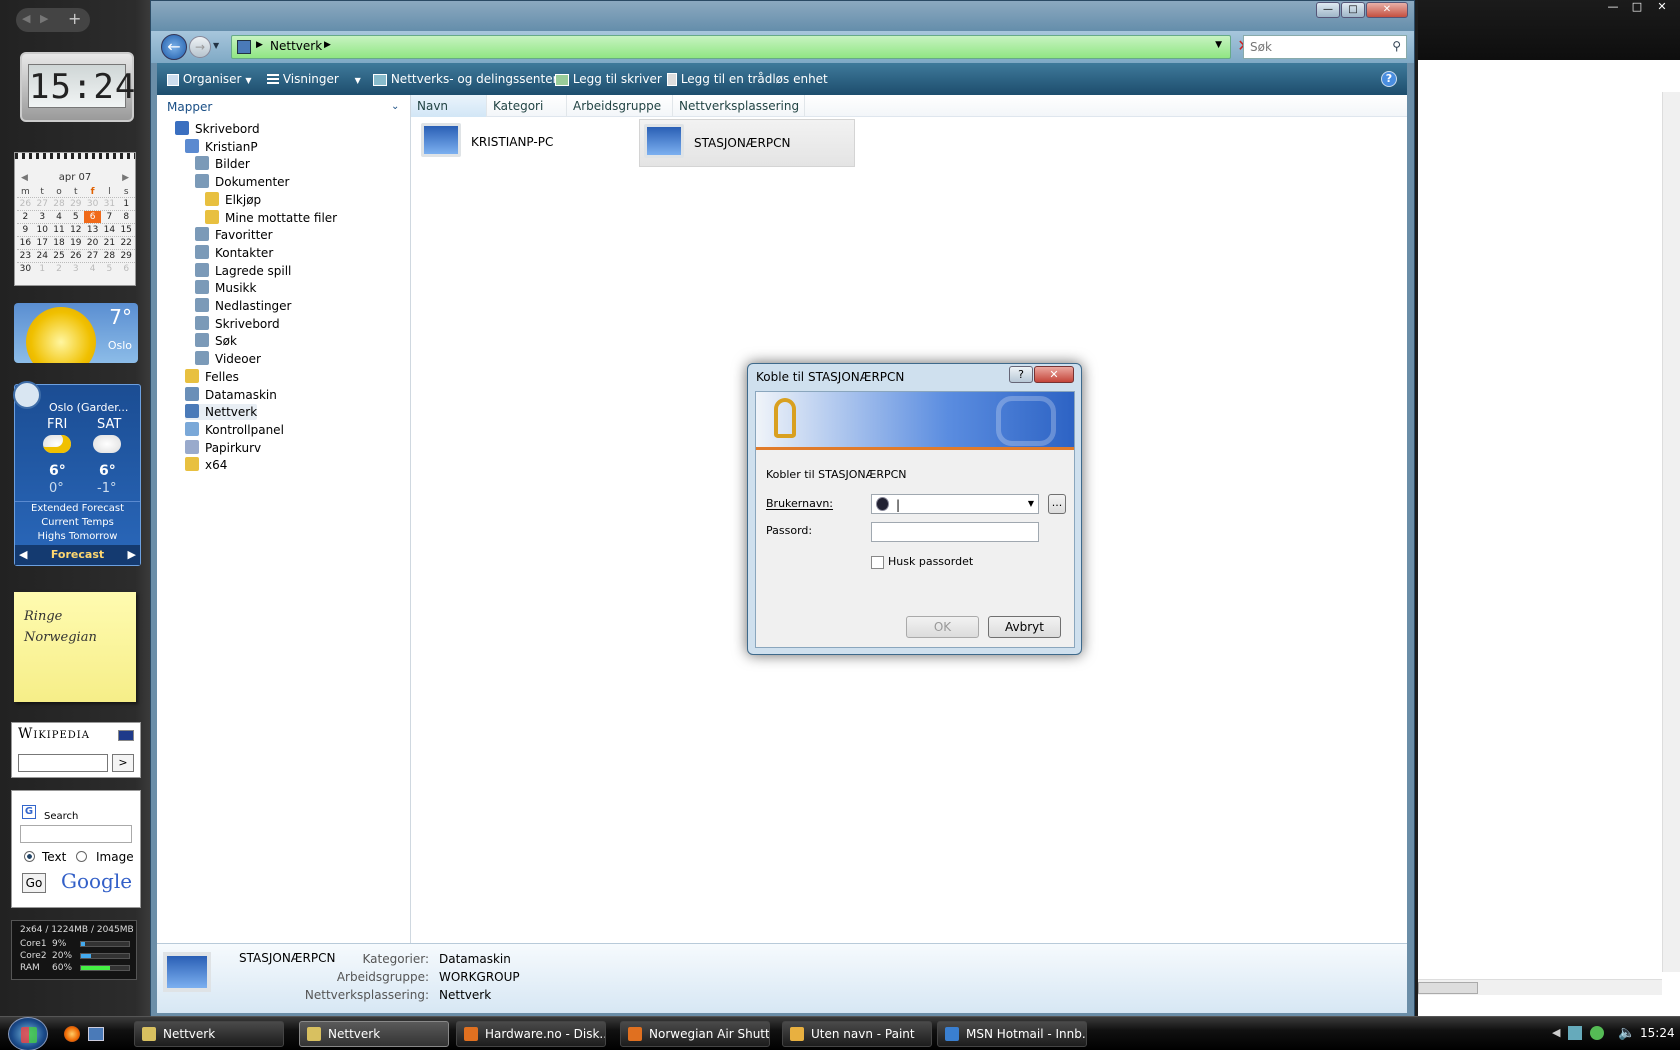 Image resolution: width=1680 pixels, height=1050 pixels. What do you see at coordinates (109, 230) in the screenshot?
I see `calendar-day: 14` at bounding box center [109, 230].